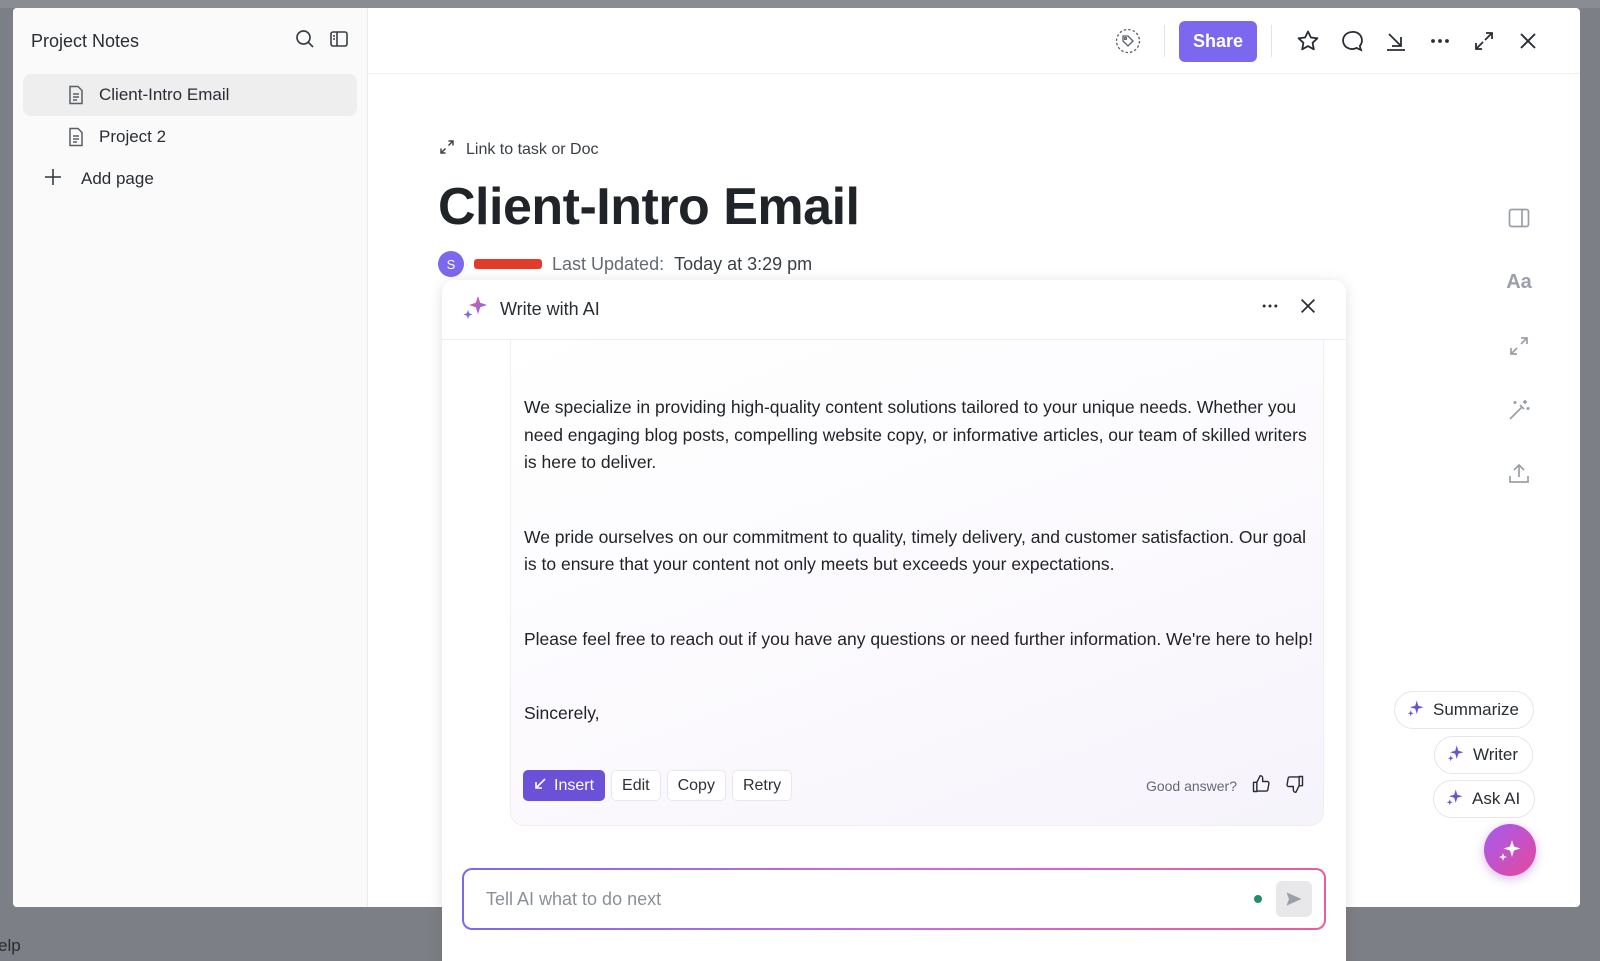  Describe the element at coordinates (1352, 41) in the screenshot. I see `comment-icon` at that location.